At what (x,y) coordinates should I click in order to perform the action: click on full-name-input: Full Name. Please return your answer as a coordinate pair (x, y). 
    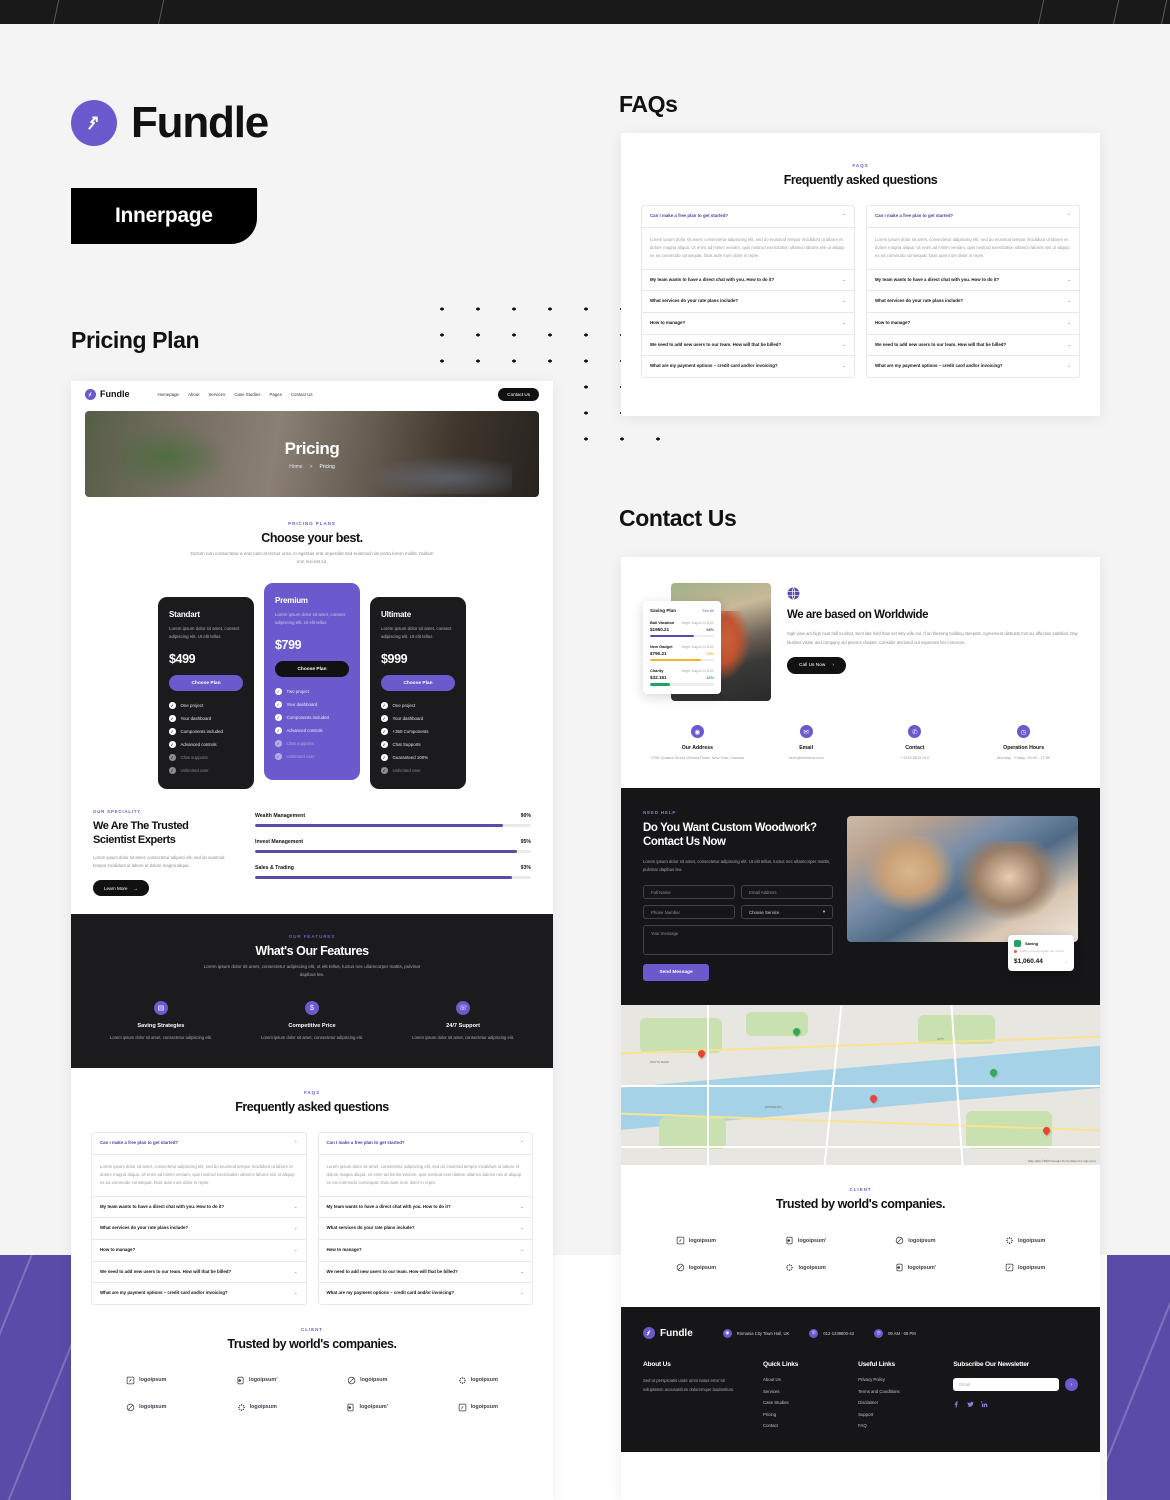
    Looking at the image, I should click on (689, 892).